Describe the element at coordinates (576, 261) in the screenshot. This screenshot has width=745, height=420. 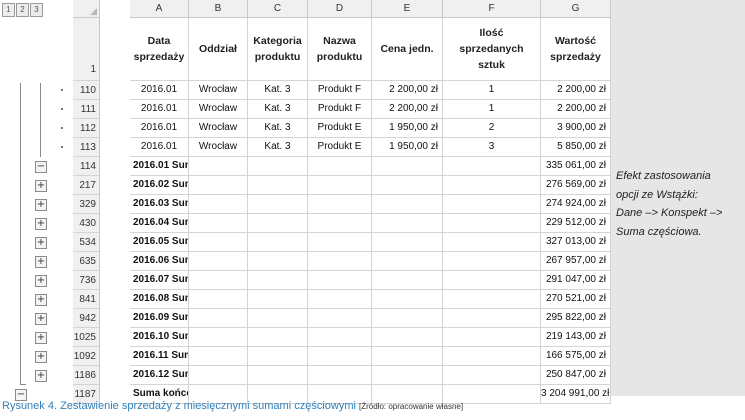
I see `subtotal-value: 267 957,00 zł` at that location.